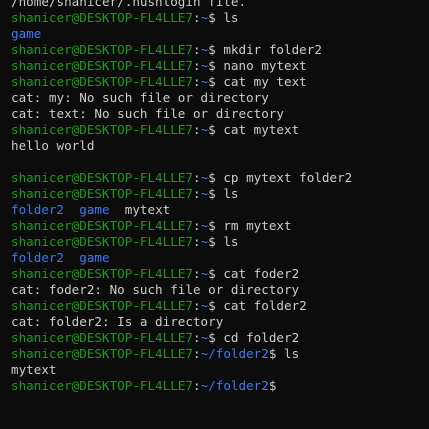  What do you see at coordinates (253, 225) in the screenshot?
I see `command-text: rm mytext` at bounding box center [253, 225].